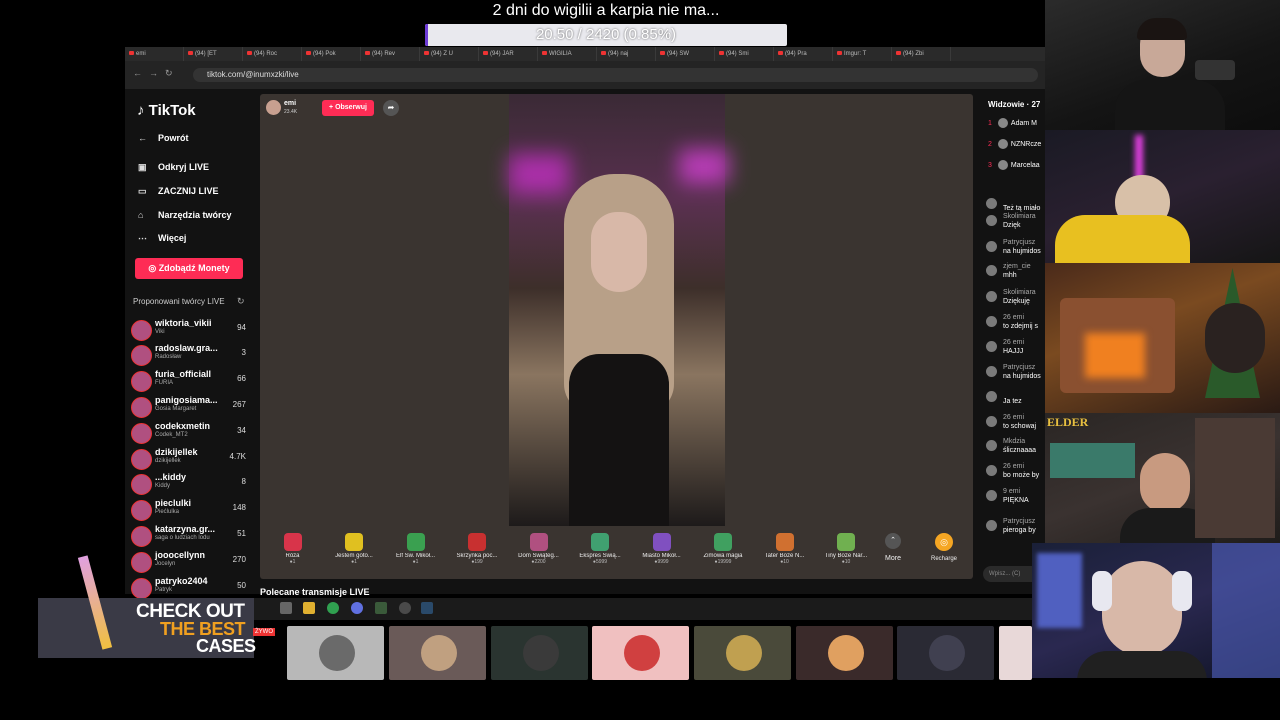 This screenshot has height=720, width=1280. I want to click on suggested-creator: pieclulki Piećlulka 148, so click(189, 510).